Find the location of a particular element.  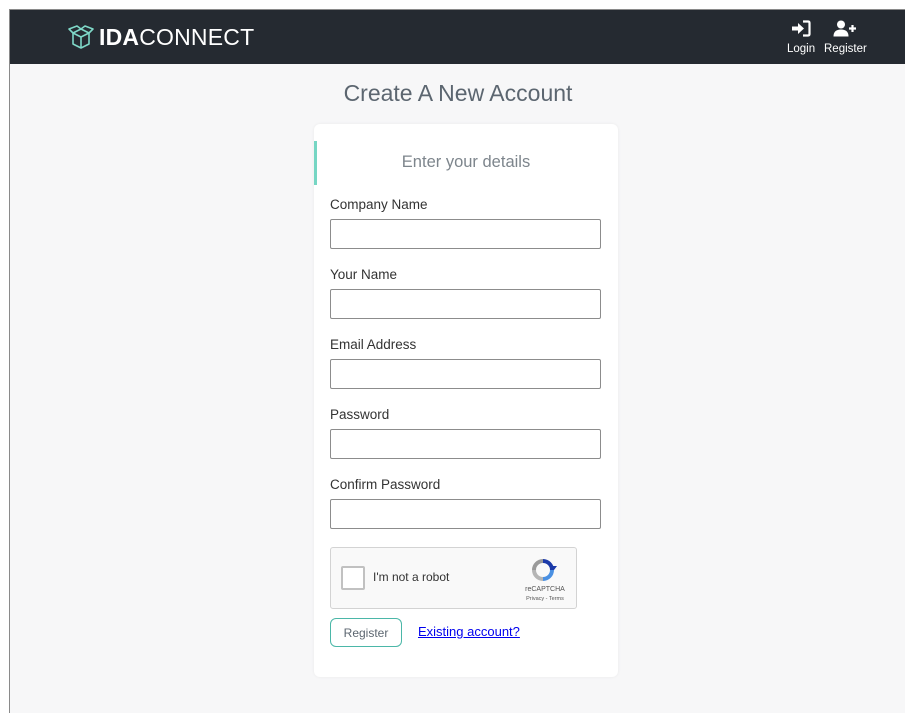

email-address-label: Email Address is located at coordinates (373, 344).